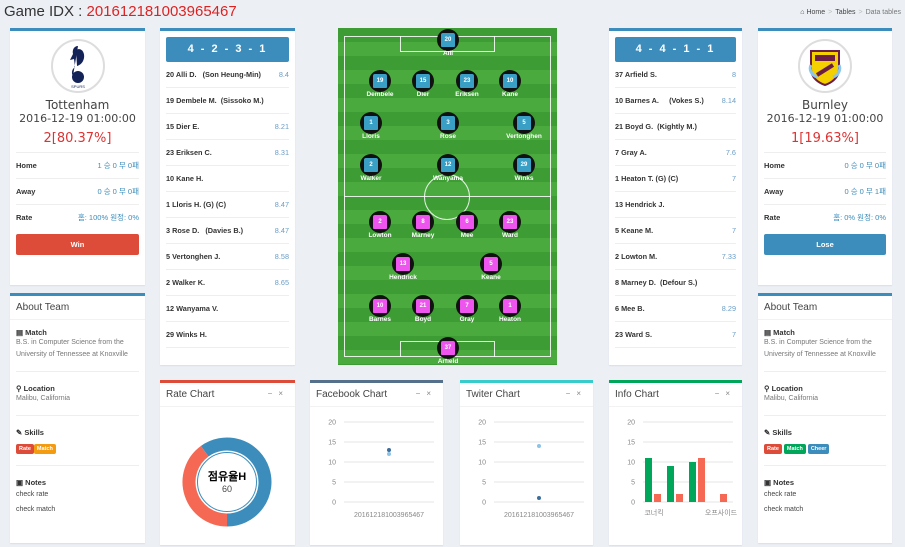 This screenshot has height=547, width=905. Describe the element at coordinates (21, 482) in the screenshot. I see `file-icon: ▣` at that location.